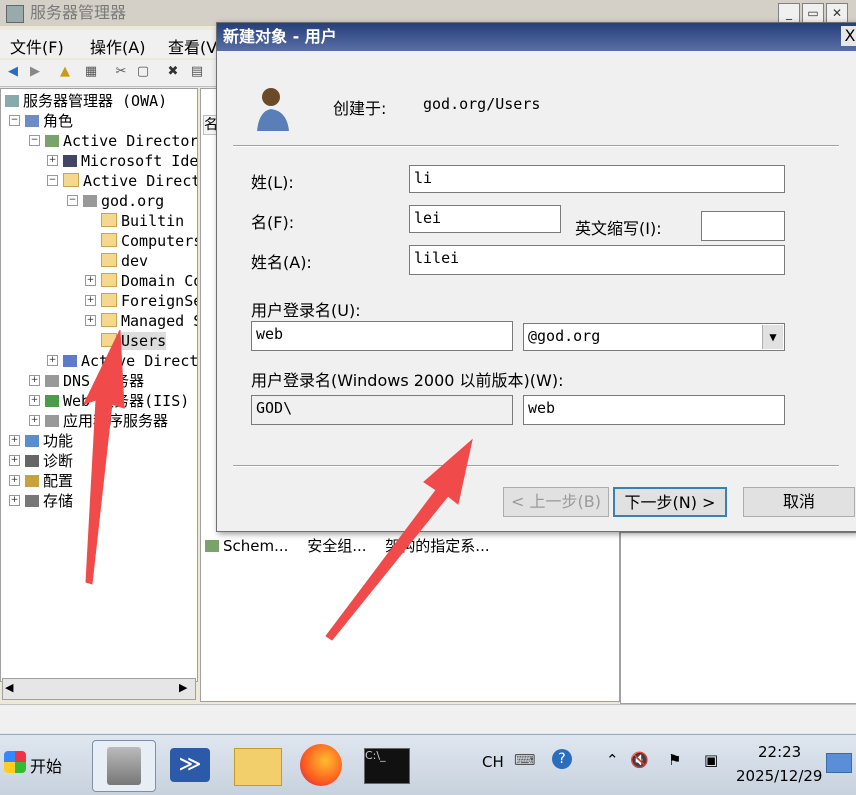 This screenshot has width=856, height=795. Describe the element at coordinates (654, 410) in the screenshot. I see `pre2000-logon-field: web` at that location.